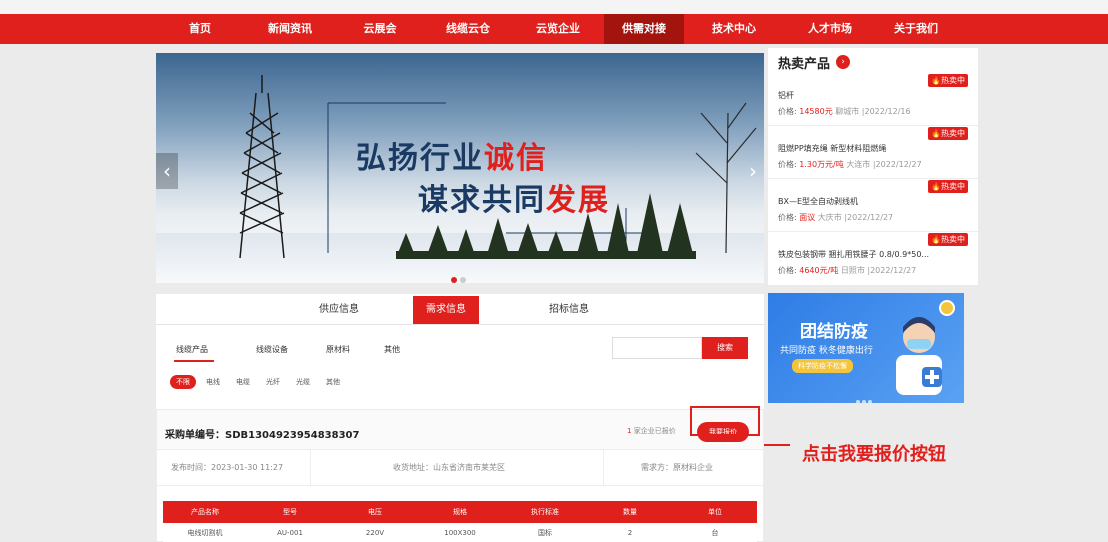  Describe the element at coordinates (290, 533) in the screenshot. I see `table-cell: AU-001` at that location.